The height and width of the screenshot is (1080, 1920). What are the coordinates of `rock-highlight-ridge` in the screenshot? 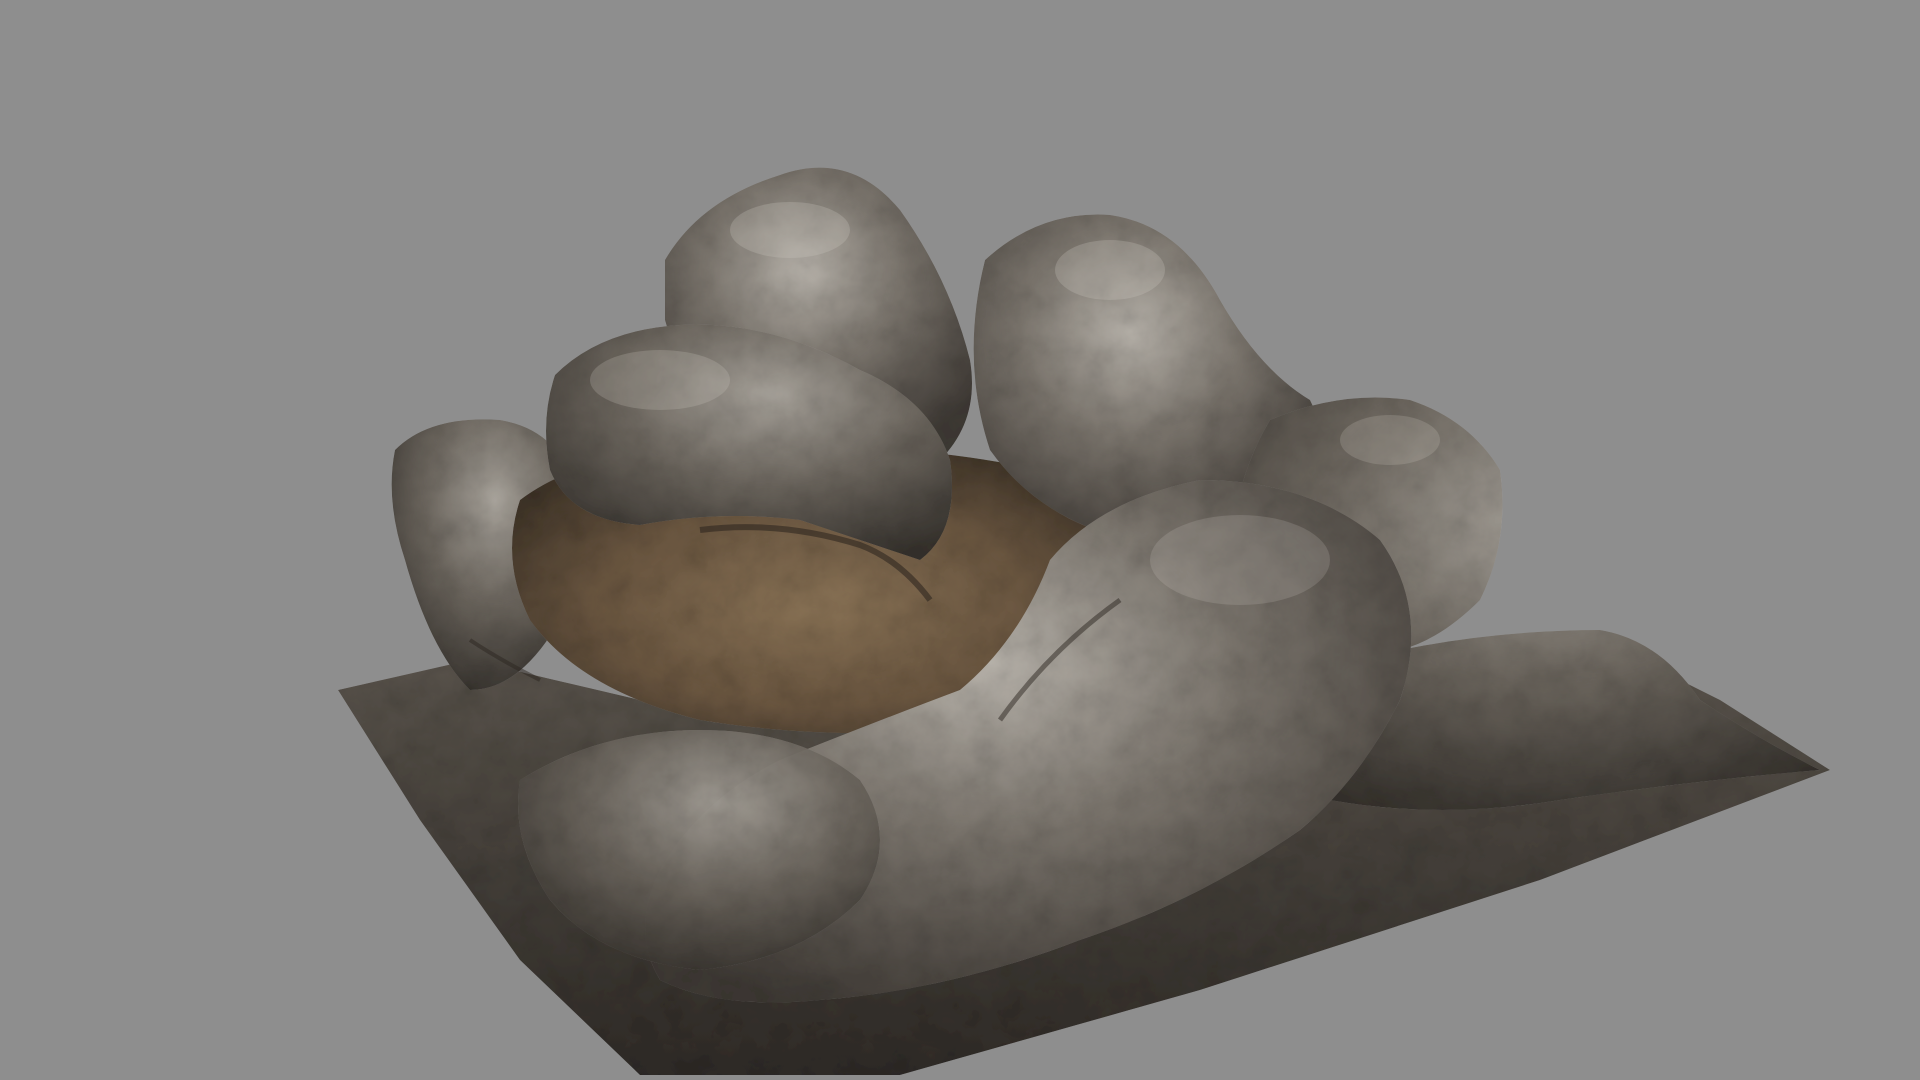 It's located at (1240, 560).